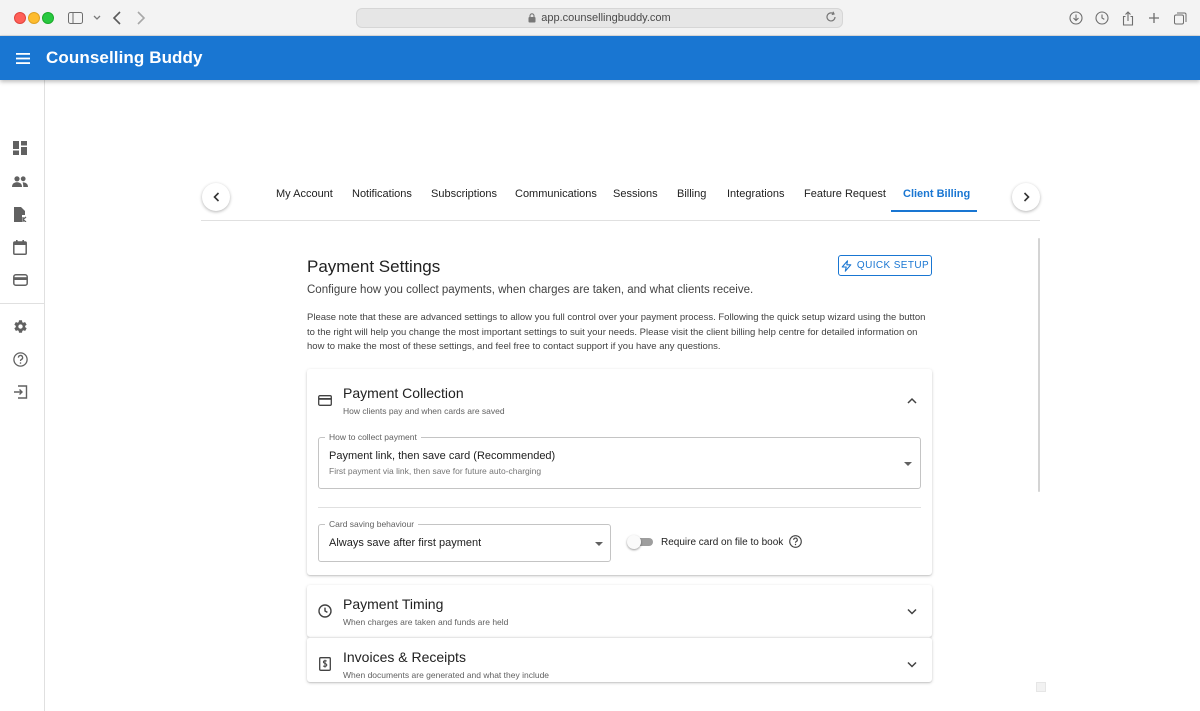  I want to click on active-tab-indicator, so click(934, 211).